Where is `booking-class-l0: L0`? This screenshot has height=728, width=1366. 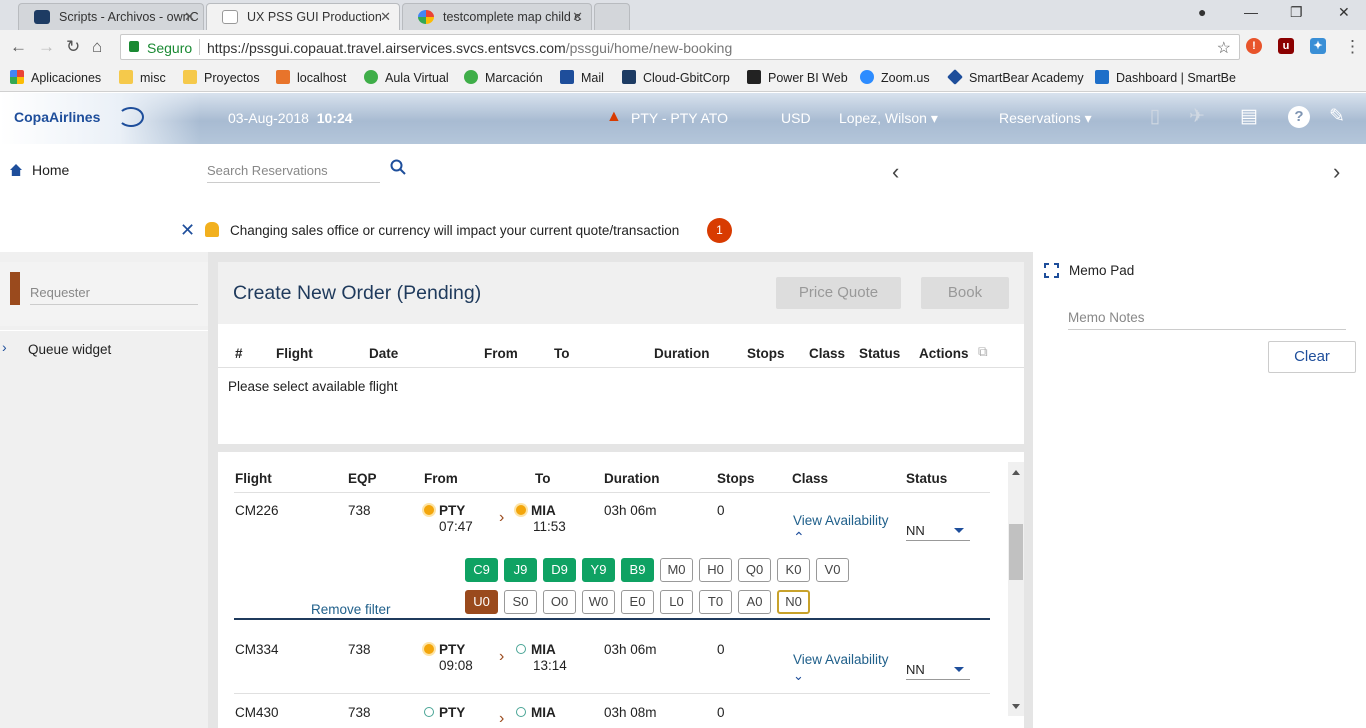
booking-class-l0: L0 is located at coordinates (676, 602).